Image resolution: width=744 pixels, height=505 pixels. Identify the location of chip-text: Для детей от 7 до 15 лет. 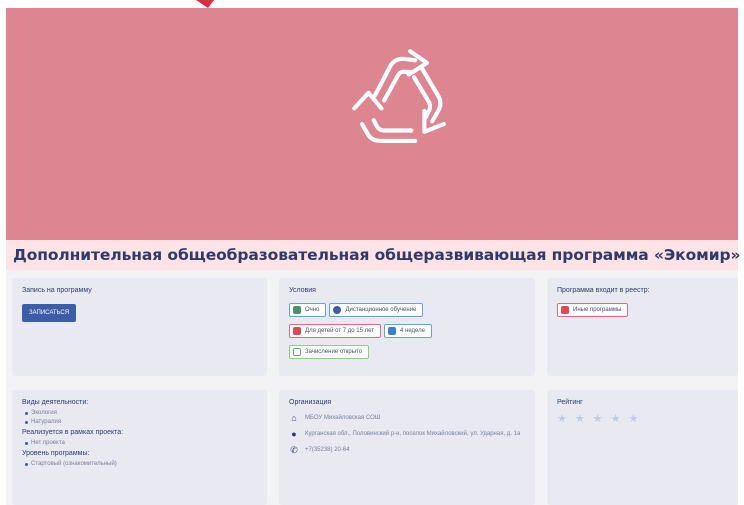
(340, 331).